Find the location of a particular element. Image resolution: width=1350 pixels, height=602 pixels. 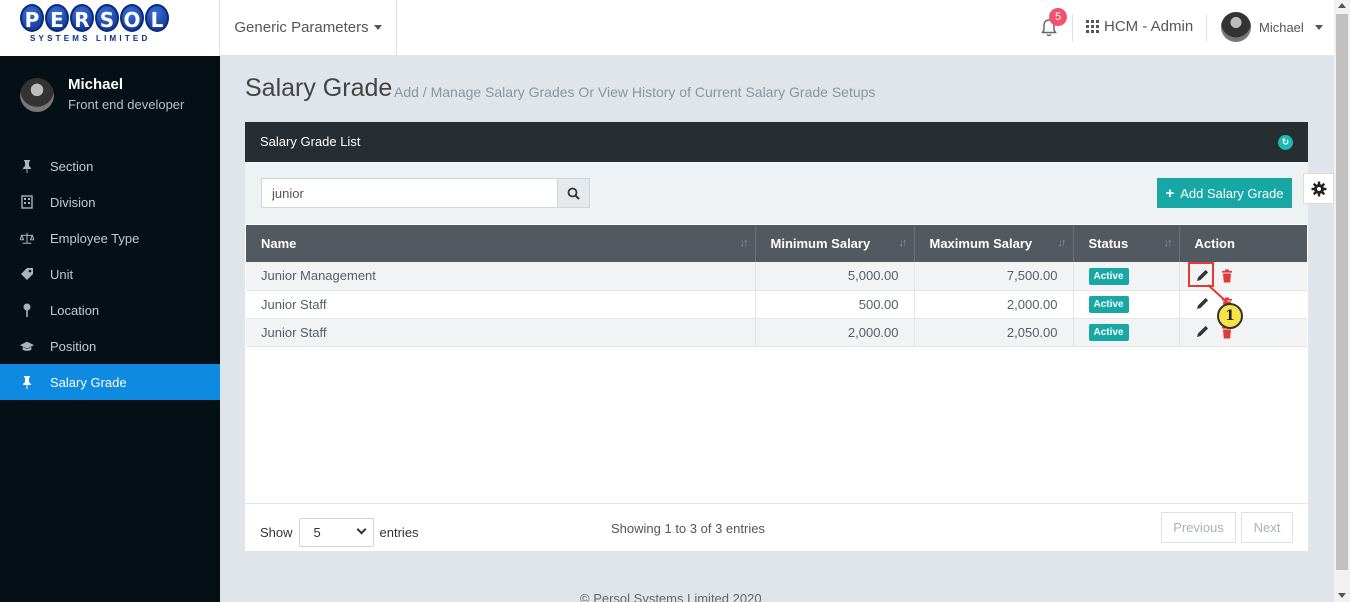

delete-icon is located at coordinates (1227, 276).